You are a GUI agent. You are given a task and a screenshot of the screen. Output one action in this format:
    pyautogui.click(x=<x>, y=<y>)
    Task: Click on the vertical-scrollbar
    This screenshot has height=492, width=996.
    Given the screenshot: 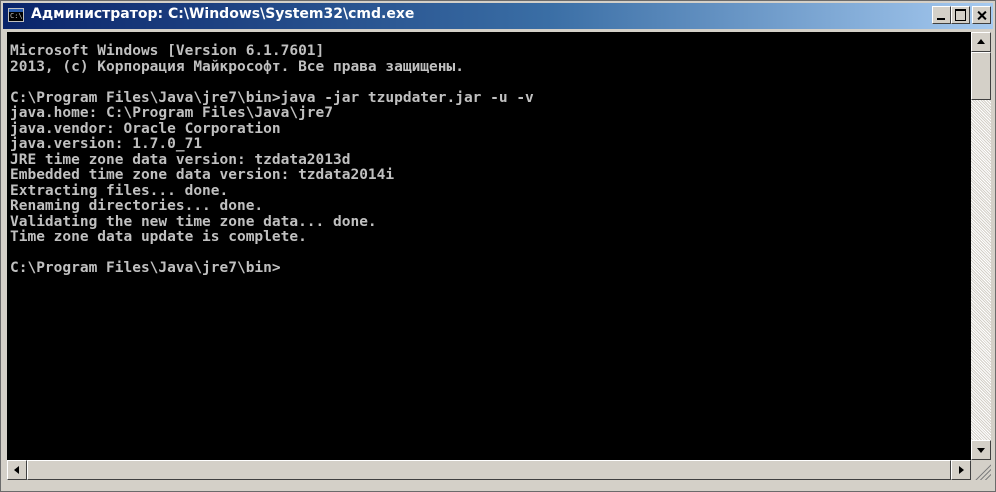 What is the action you would take?
    pyautogui.click(x=981, y=246)
    